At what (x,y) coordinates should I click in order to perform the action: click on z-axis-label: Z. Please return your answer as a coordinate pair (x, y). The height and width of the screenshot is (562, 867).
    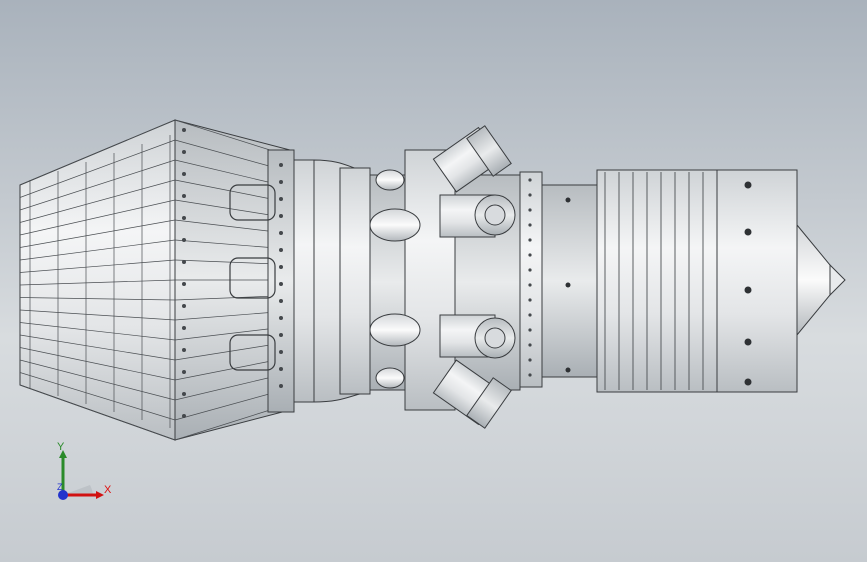
    Looking at the image, I should click on (60, 487).